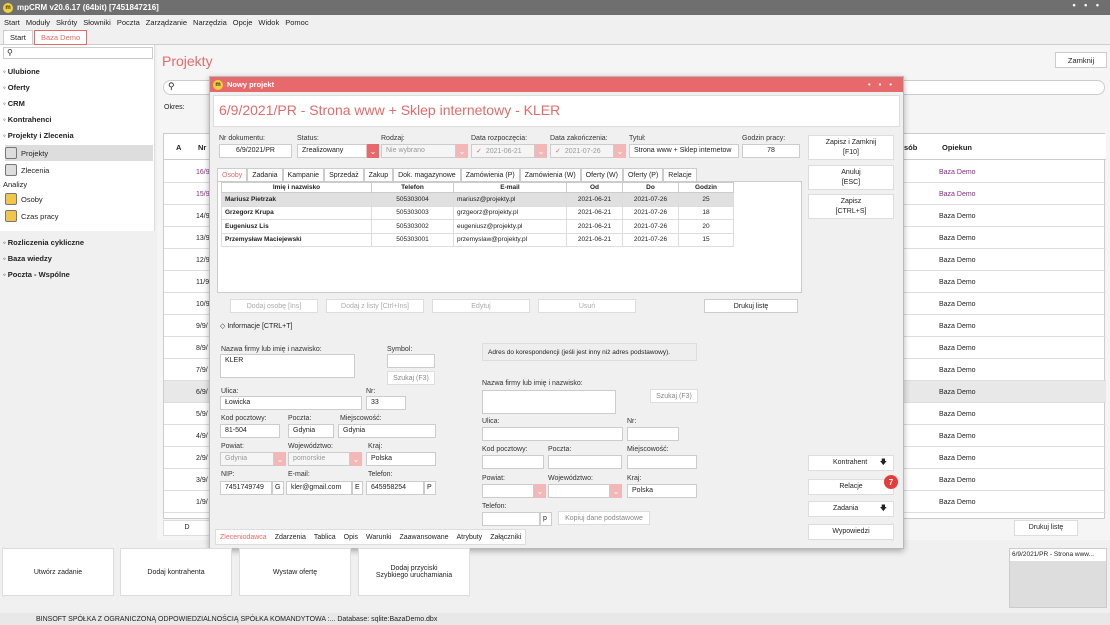 This screenshot has height=625, width=1110. Describe the element at coordinates (12, 22) in the screenshot. I see `menu-start: Start` at that location.